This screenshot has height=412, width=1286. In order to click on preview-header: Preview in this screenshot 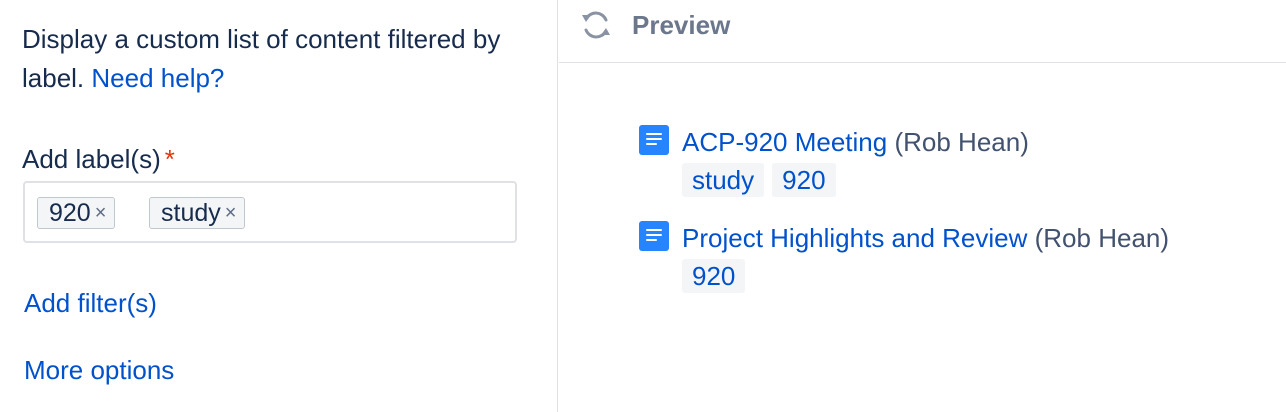, I will do `click(922, 31)`.